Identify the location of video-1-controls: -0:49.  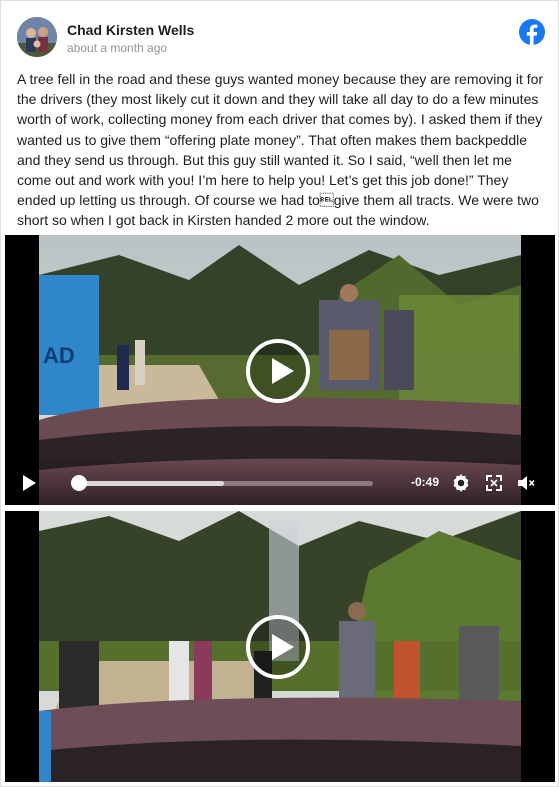
(280, 481).